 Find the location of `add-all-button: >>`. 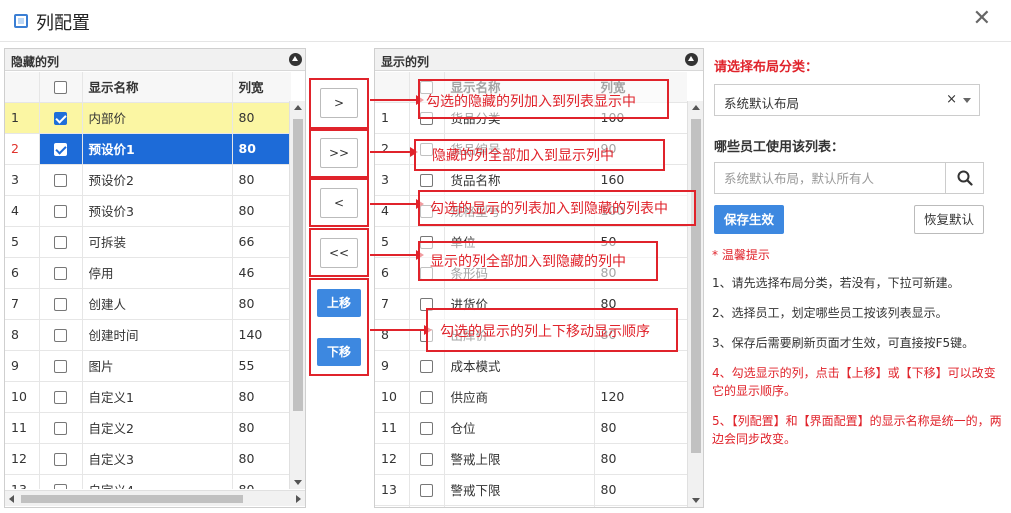

add-all-button: >> is located at coordinates (339, 153).